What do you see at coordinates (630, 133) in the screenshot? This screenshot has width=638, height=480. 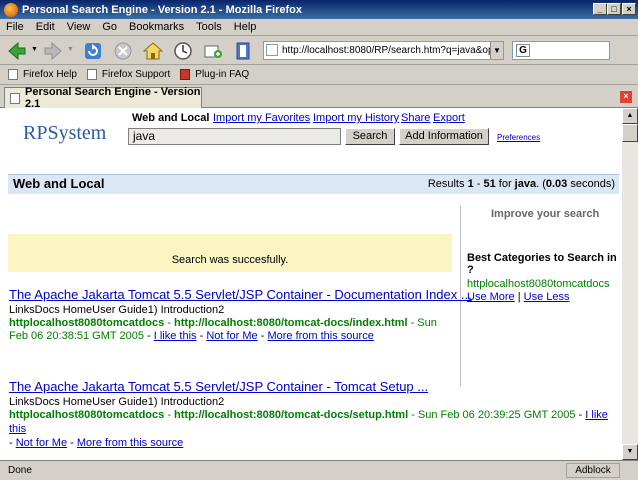 I see `scroll-thumb` at bounding box center [630, 133].